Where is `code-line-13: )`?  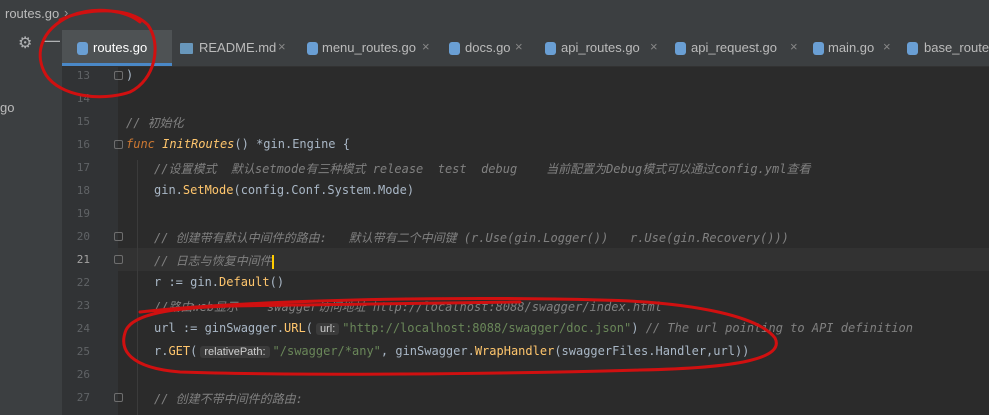
code-line-13: ) is located at coordinates (129, 75).